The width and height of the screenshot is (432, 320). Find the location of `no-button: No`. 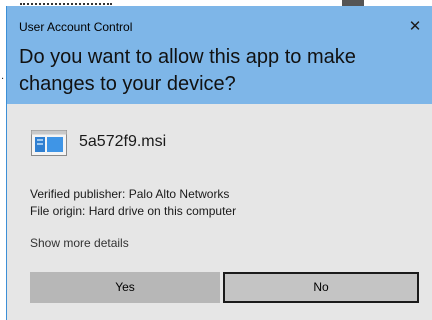

no-button: No is located at coordinates (321, 287).